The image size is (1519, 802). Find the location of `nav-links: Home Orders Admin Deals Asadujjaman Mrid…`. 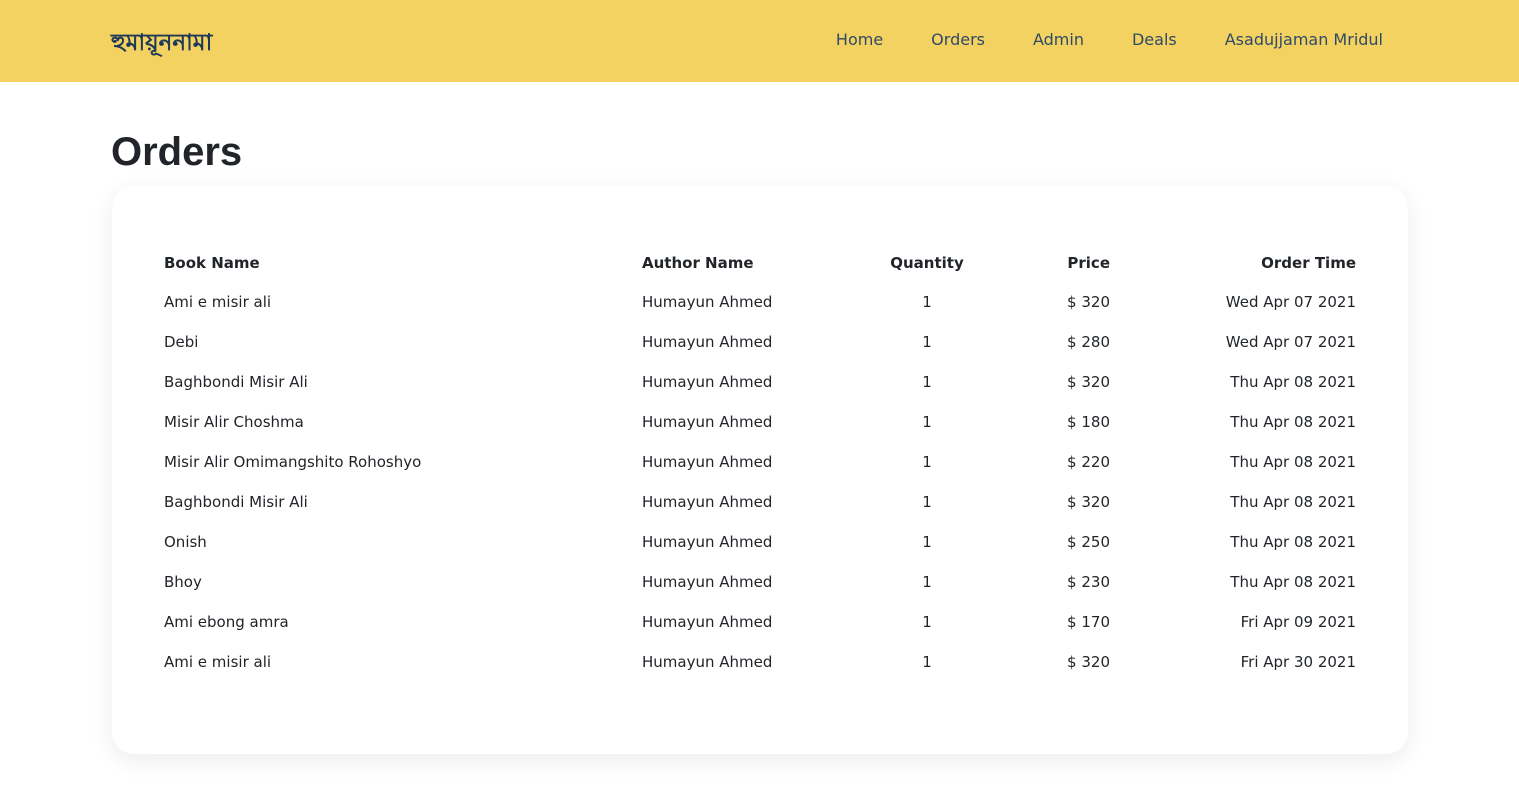

nav-links: Home Orders Admin Deals Asadujjaman Mrid… is located at coordinates (1109, 39).